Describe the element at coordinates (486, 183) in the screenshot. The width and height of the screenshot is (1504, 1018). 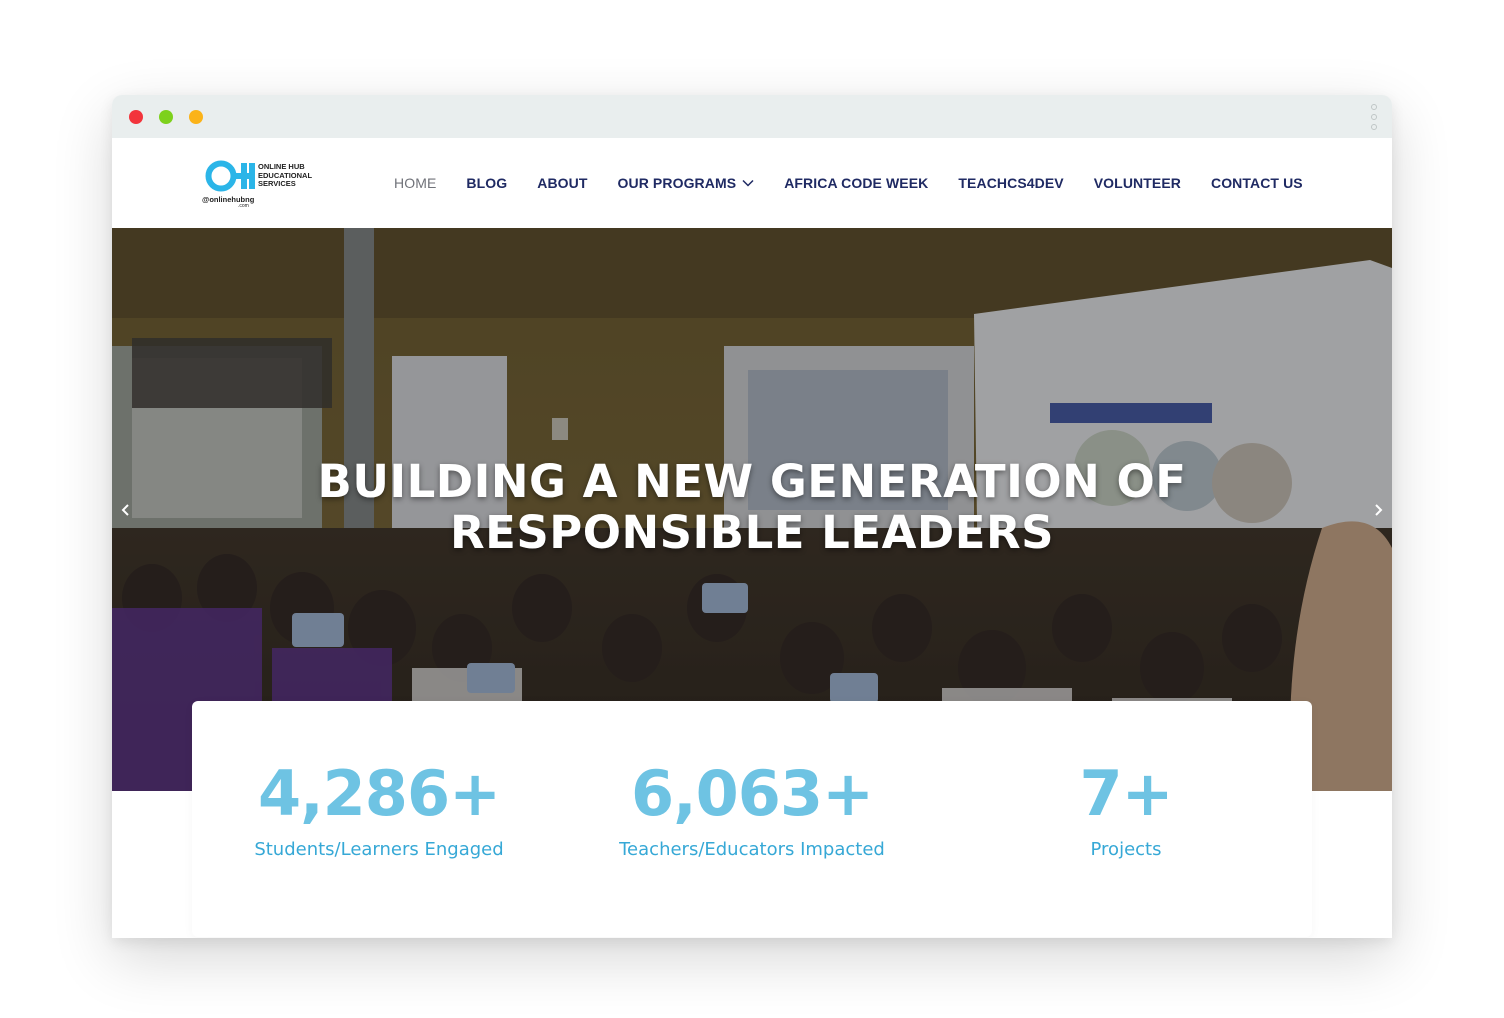
I see `nav-item-blog: BLOG` at that location.